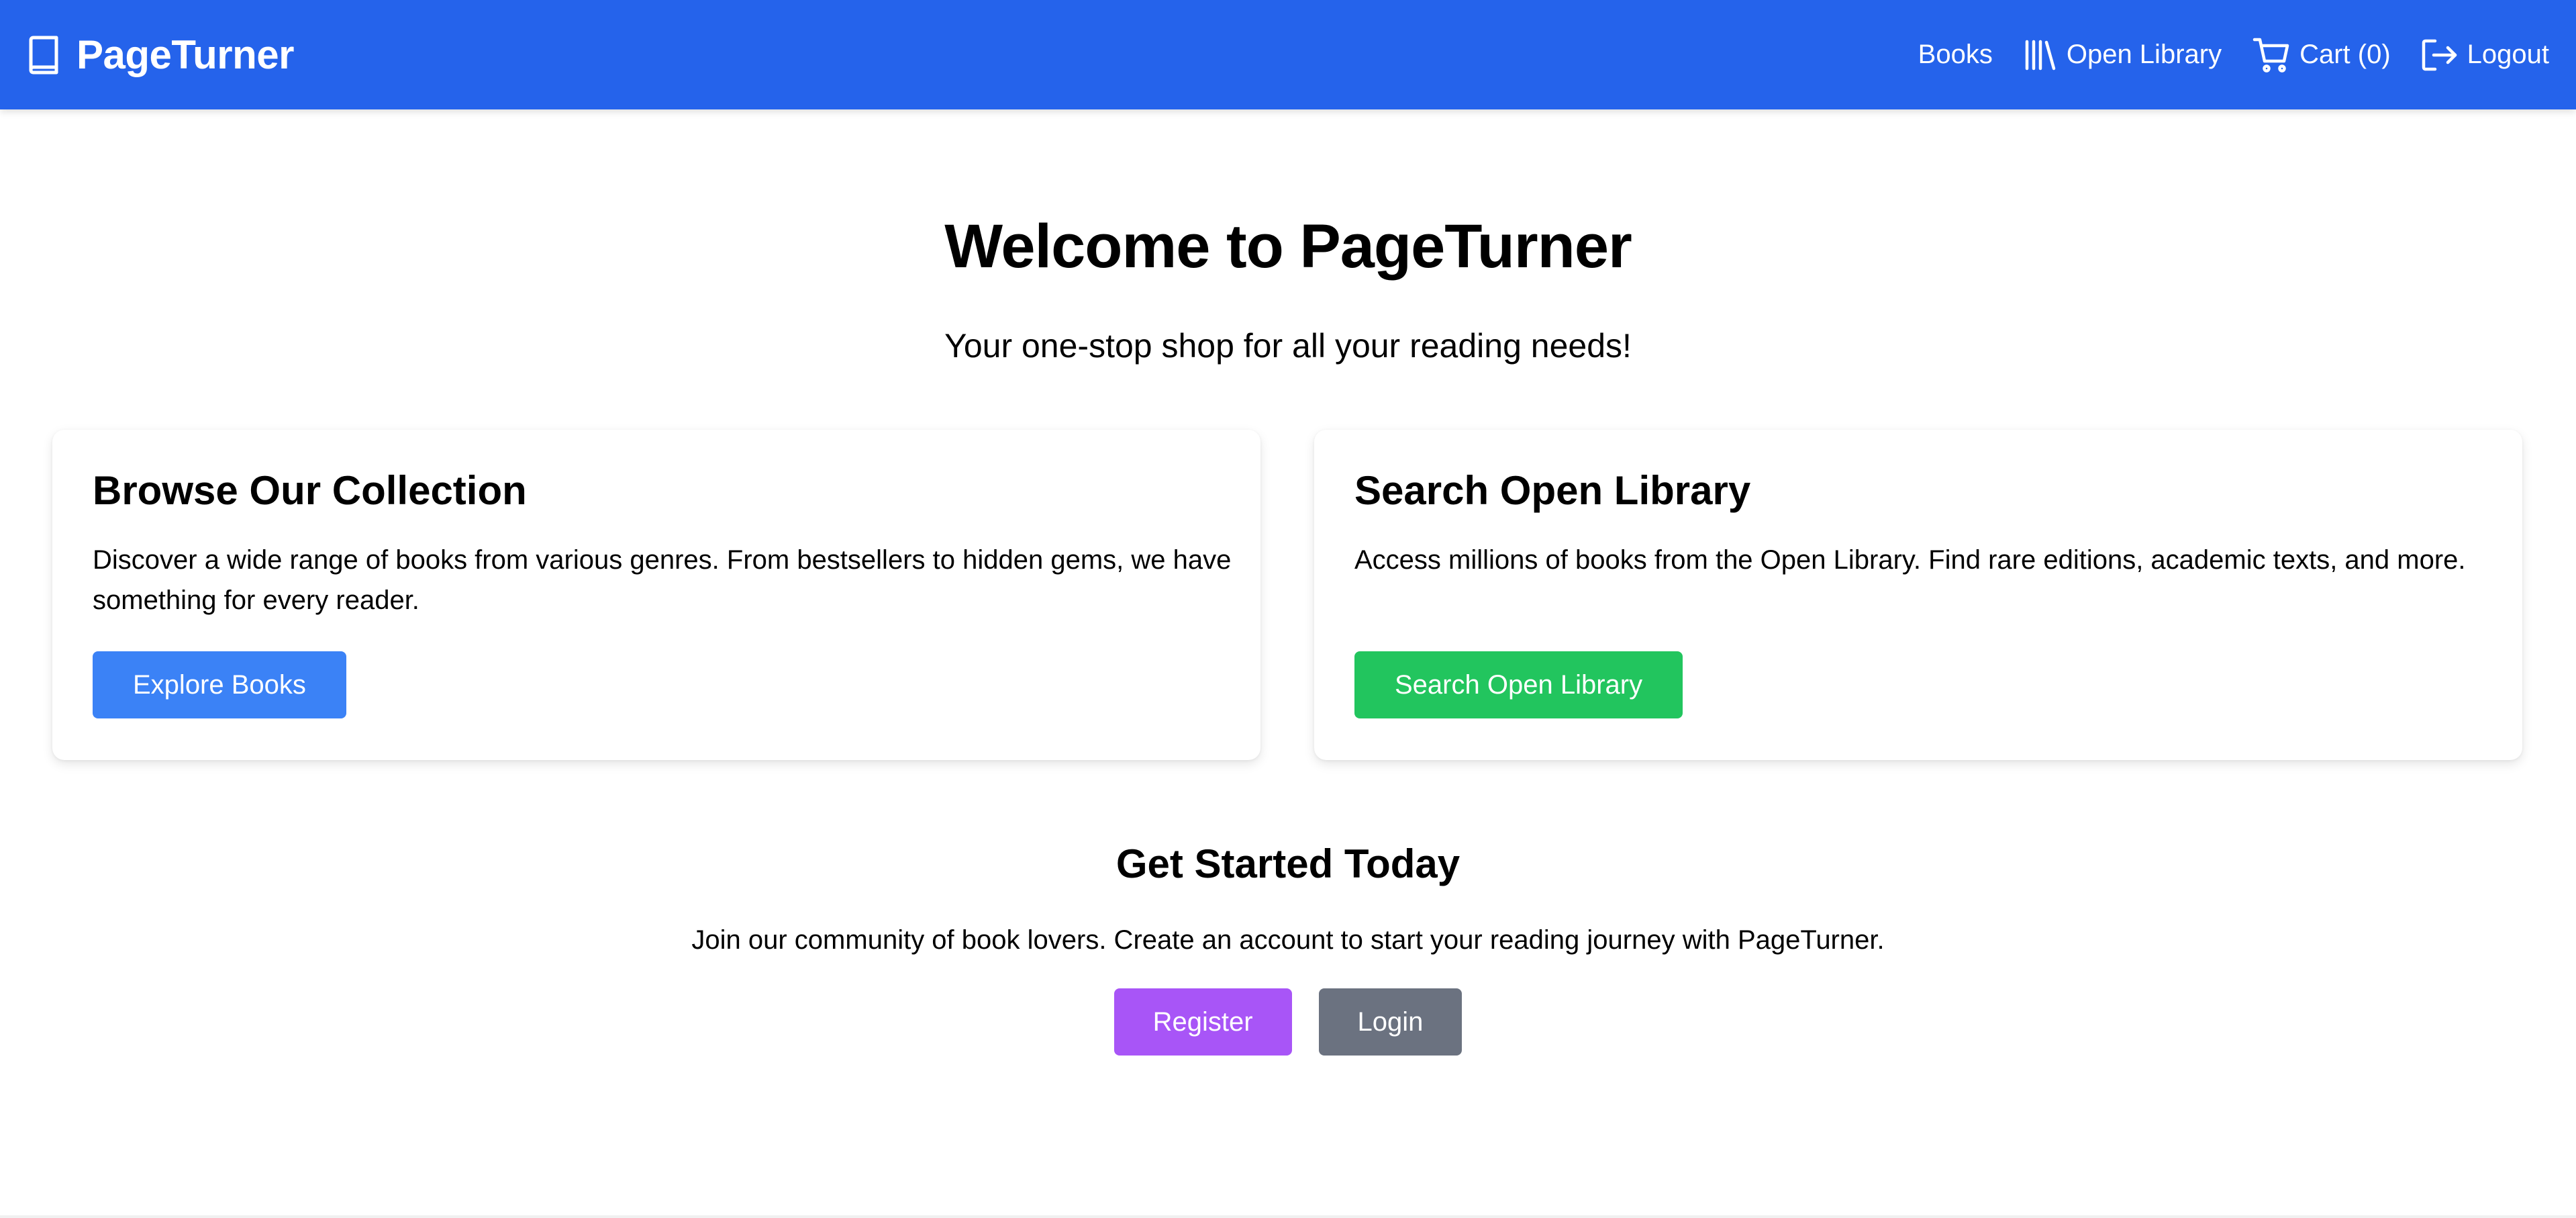 The height and width of the screenshot is (1218, 2576). I want to click on get-started-title: Get Started Today, so click(1288, 863).